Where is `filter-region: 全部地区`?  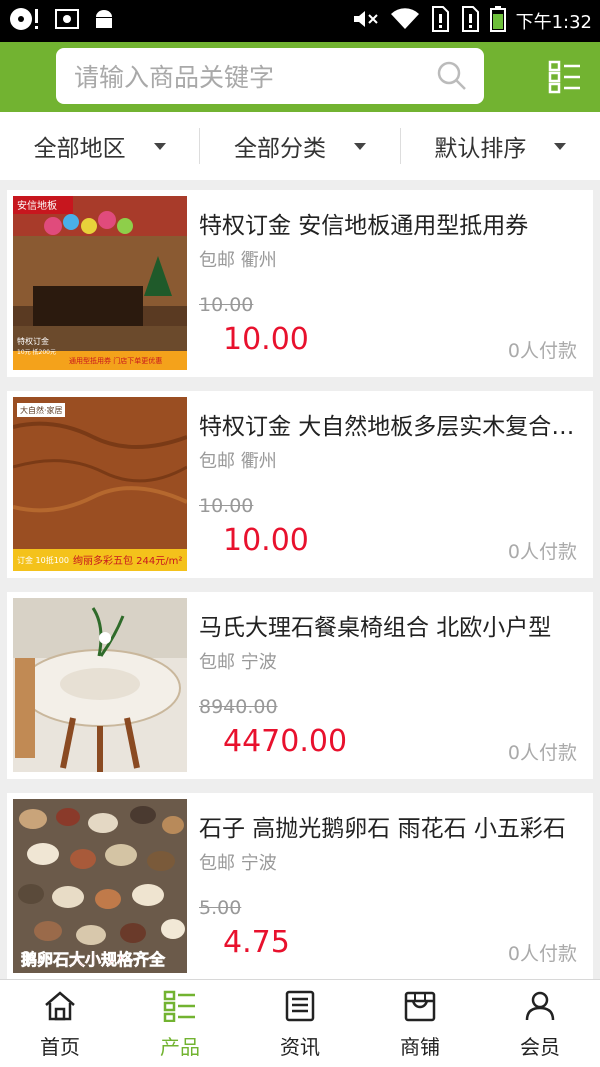
filter-region: 全部地区 is located at coordinates (100, 146).